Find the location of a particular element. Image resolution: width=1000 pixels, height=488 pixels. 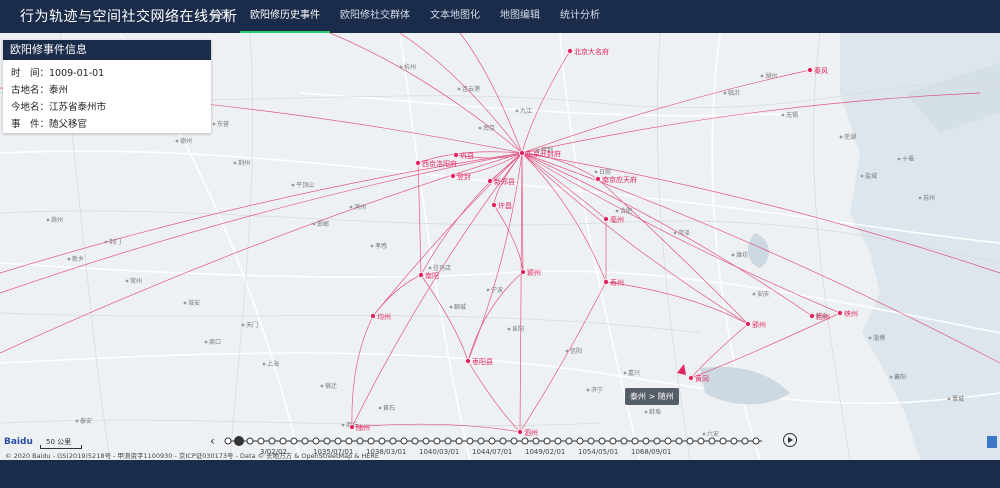

place-label: 新乡 is located at coordinates (78, 259).